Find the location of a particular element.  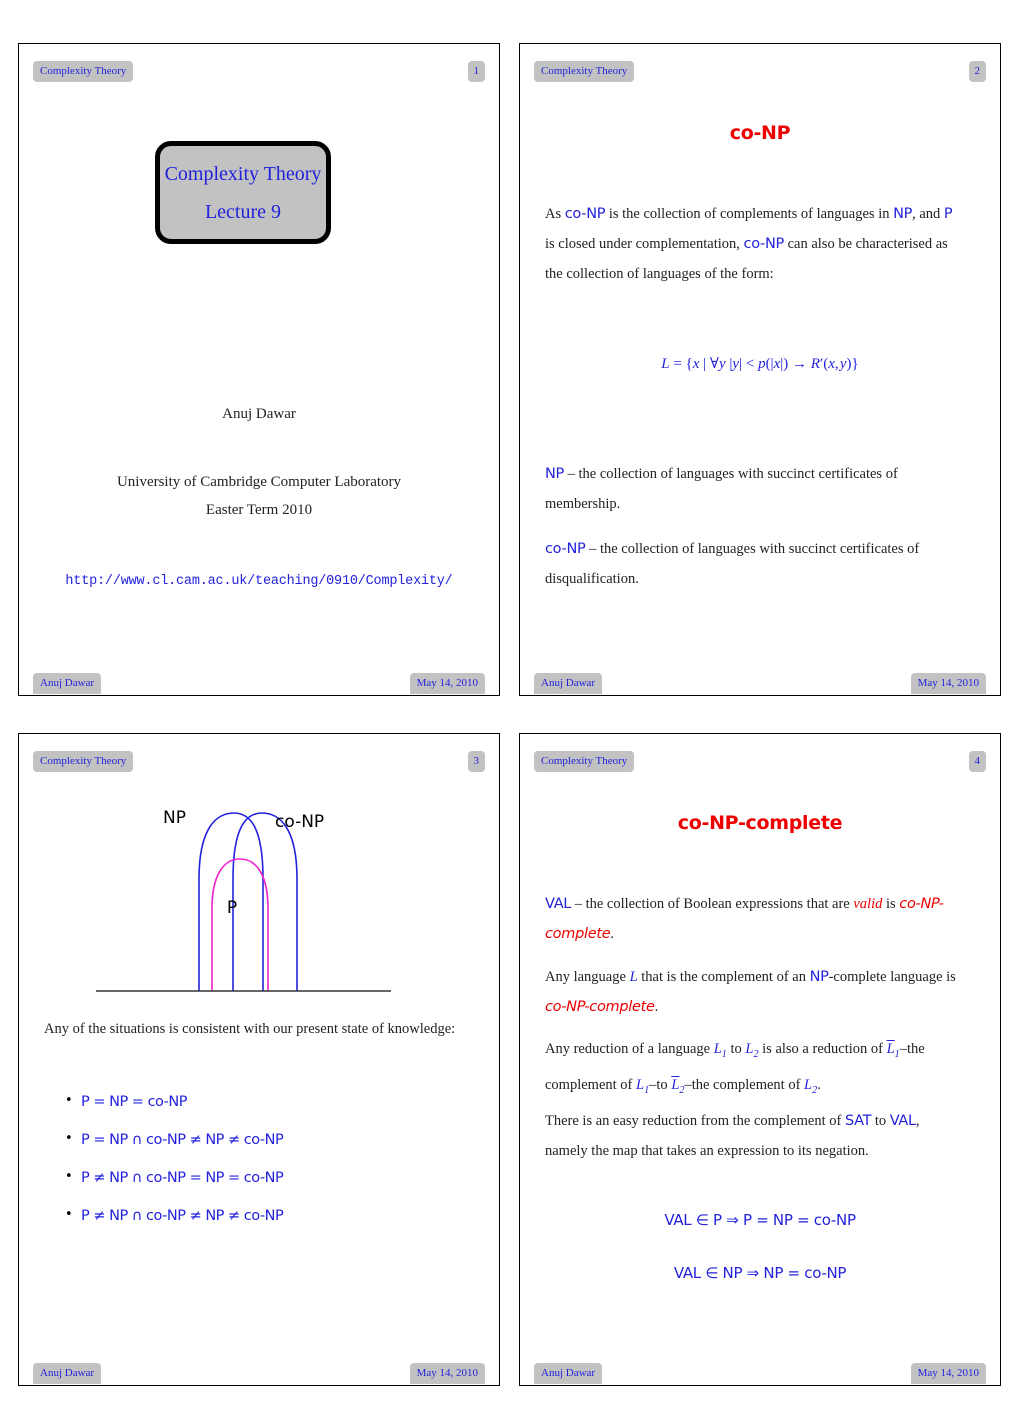

affiliation-line-2: Easter Term 2010 is located at coordinates (259, 510).